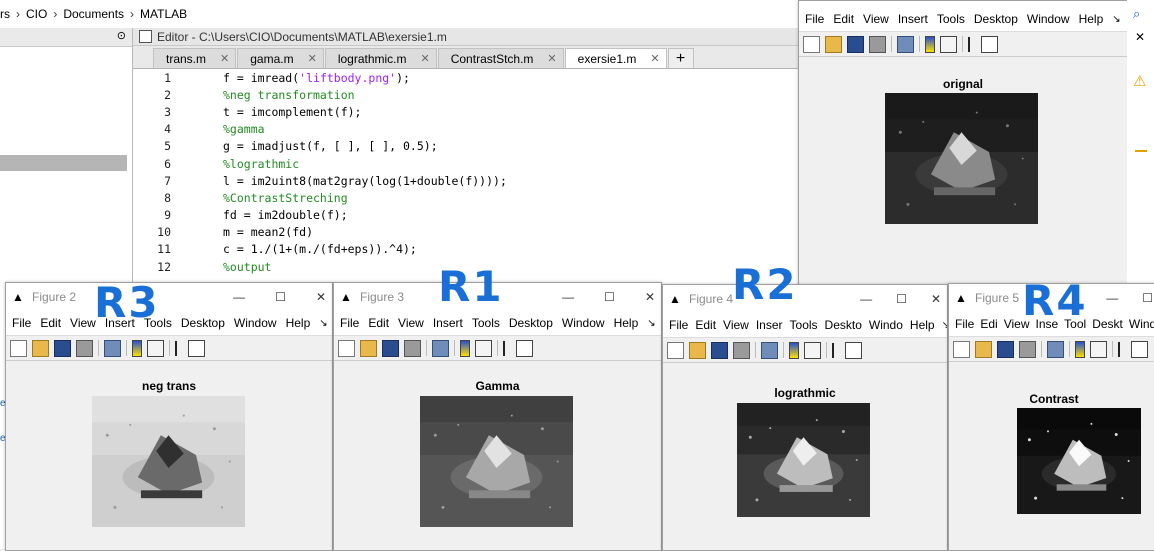 The width and height of the screenshot is (1154, 551). I want to click on menu-item: Deskt, so click(1107, 324).